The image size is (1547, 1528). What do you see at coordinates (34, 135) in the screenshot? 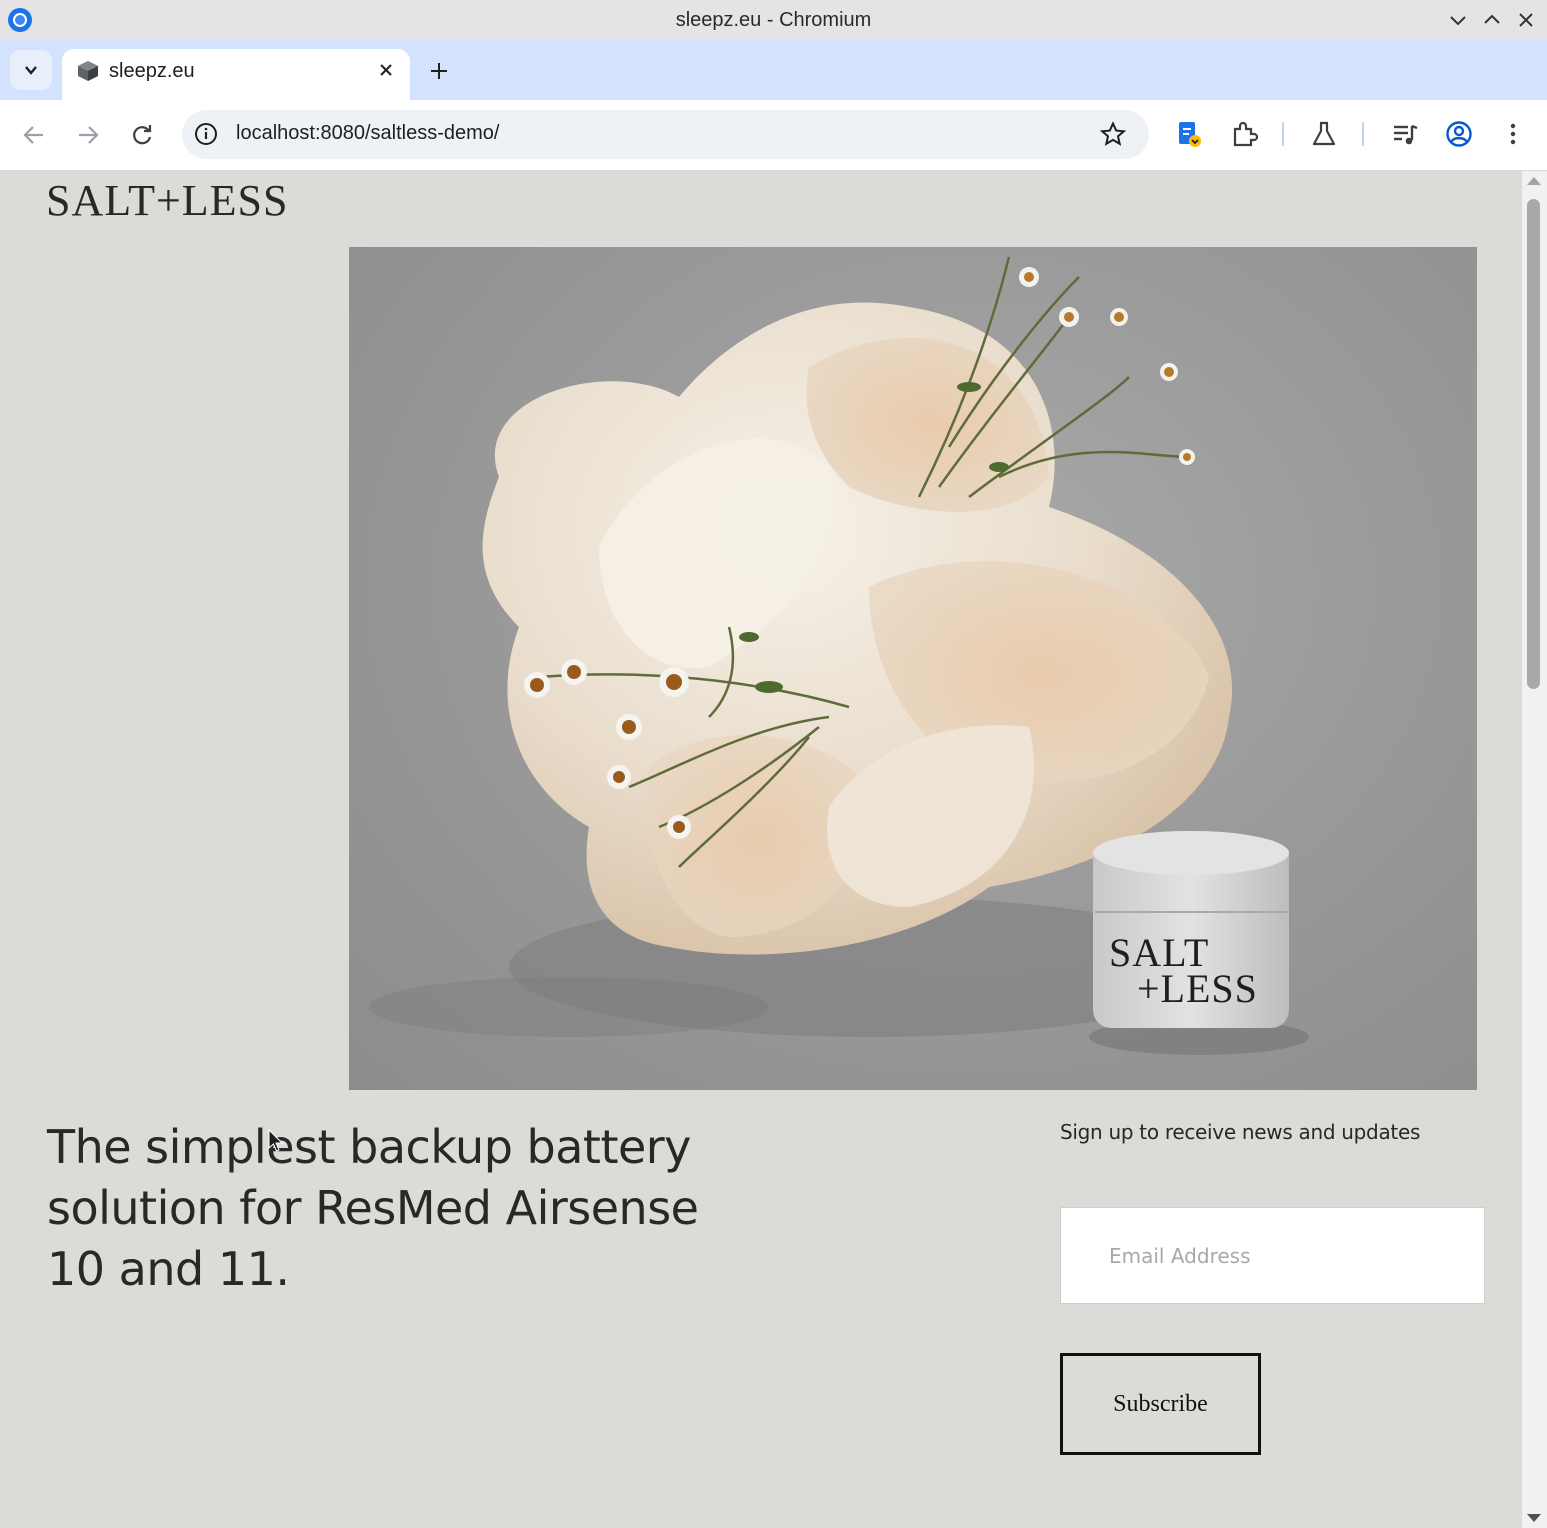
I see `back-icon` at bounding box center [34, 135].